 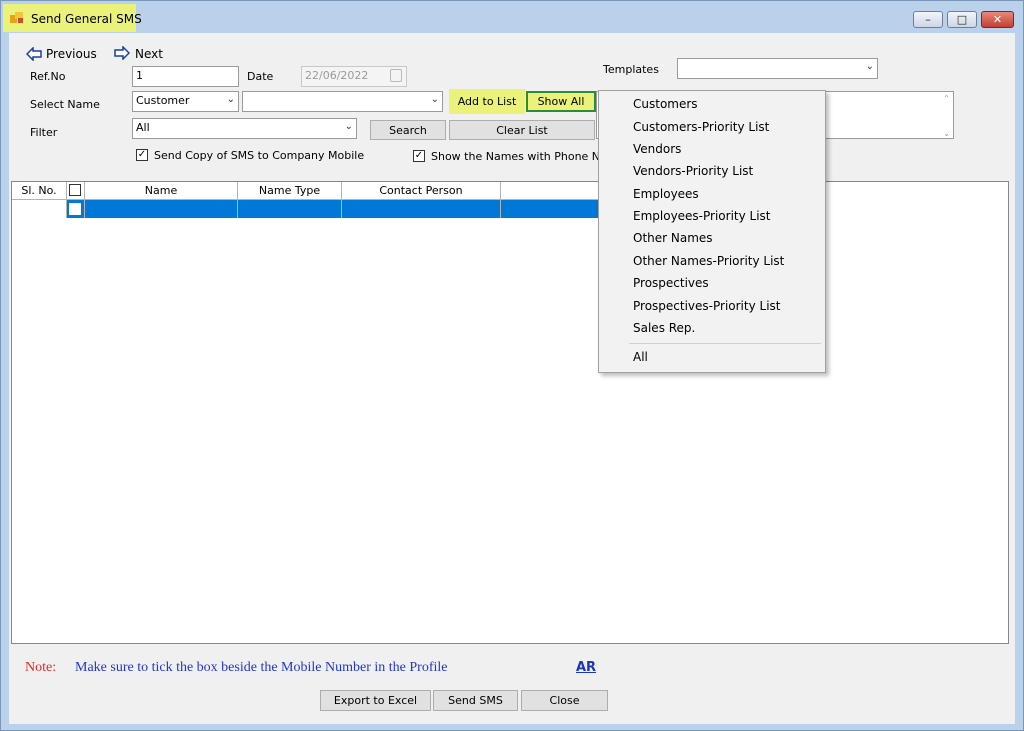 I want to click on row-name-cell, so click(x=161, y=209).